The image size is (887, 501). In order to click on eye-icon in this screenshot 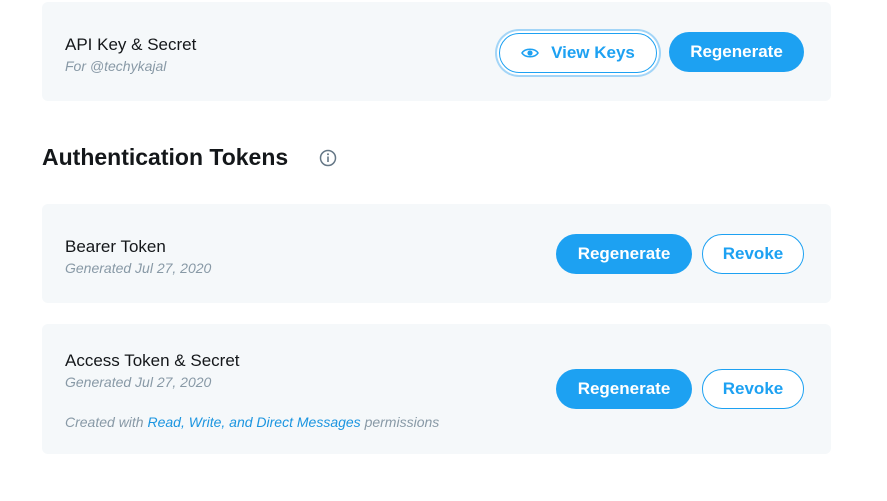, I will do `click(530, 53)`.